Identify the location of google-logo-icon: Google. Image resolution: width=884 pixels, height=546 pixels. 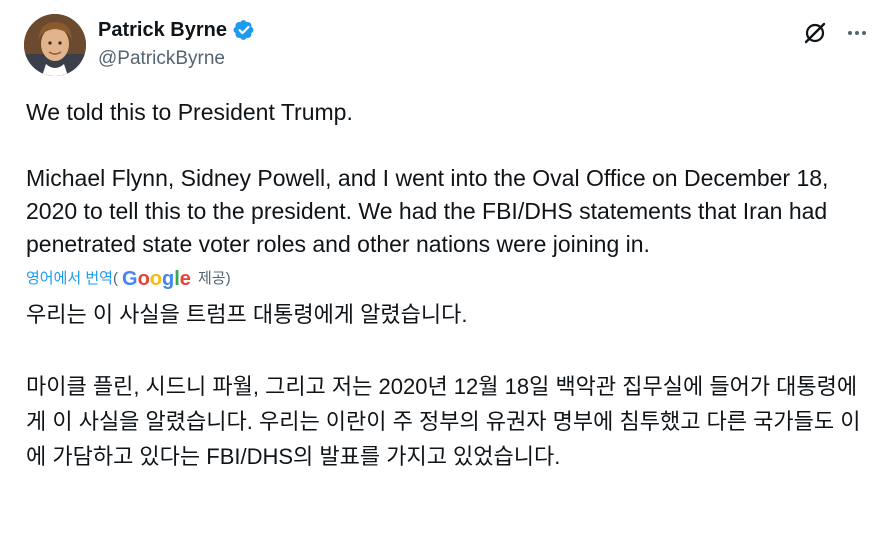
(158, 278).